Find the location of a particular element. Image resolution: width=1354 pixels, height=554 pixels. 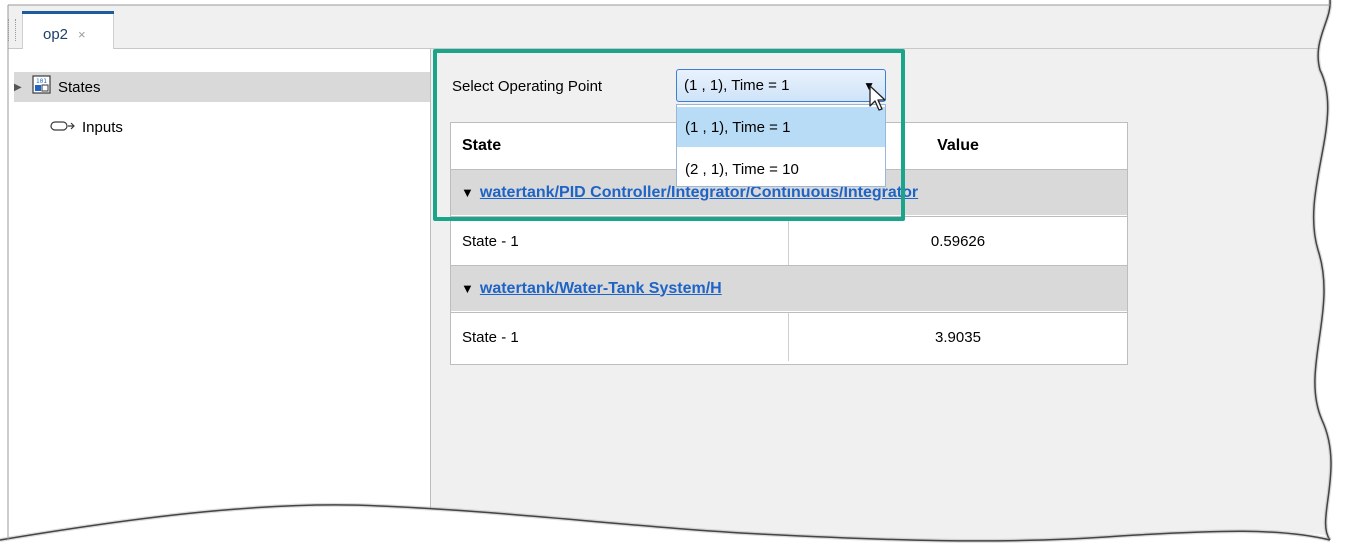

table-row: State - 1 3.9035 is located at coordinates (789, 336).